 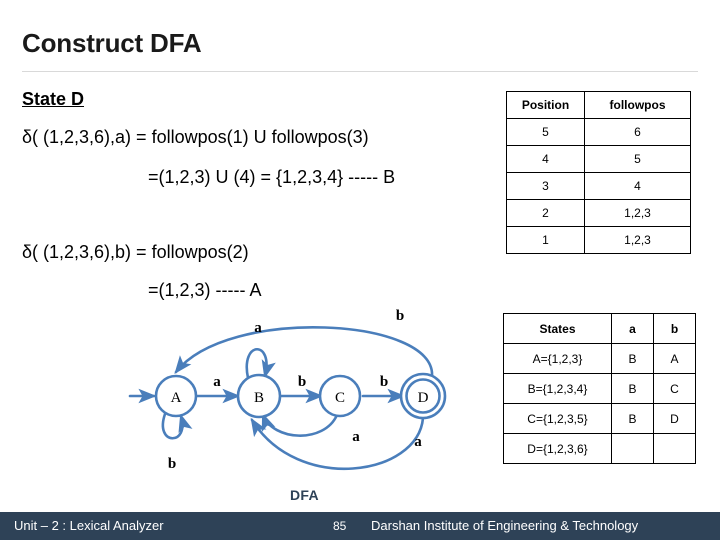 I want to click on dfa-caption: DFA, so click(x=304, y=495).